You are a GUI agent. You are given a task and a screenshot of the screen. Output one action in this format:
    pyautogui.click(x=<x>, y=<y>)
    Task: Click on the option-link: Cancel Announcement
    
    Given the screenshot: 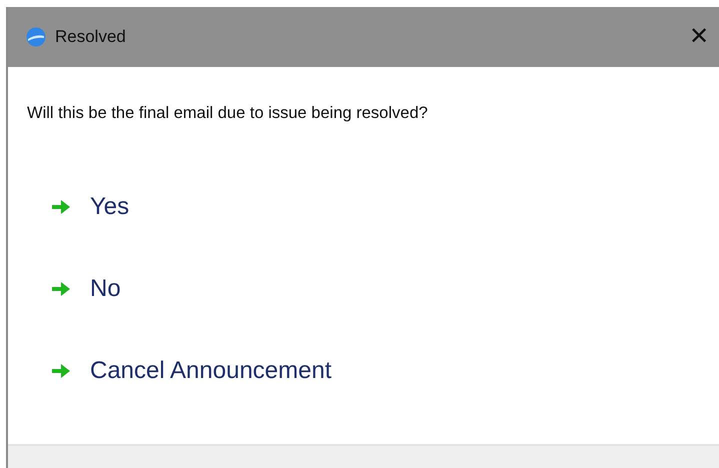 What is the action you would take?
    pyautogui.click(x=179, y=370)
    